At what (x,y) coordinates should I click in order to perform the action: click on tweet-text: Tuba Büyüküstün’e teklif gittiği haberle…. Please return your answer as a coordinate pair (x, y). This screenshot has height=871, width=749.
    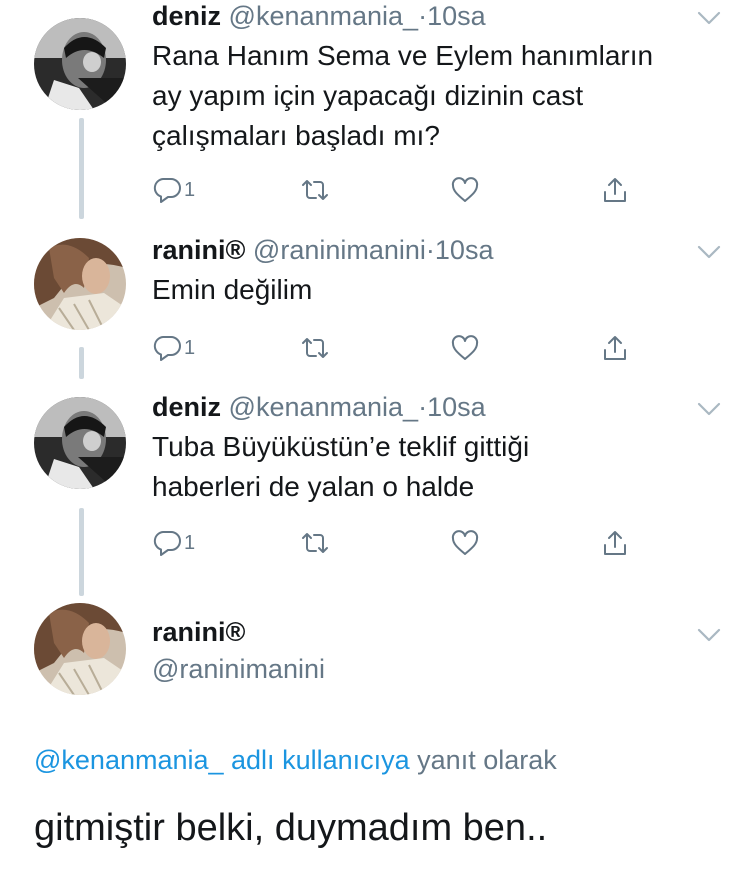
    Looking at the image, I should click on (437, 467).